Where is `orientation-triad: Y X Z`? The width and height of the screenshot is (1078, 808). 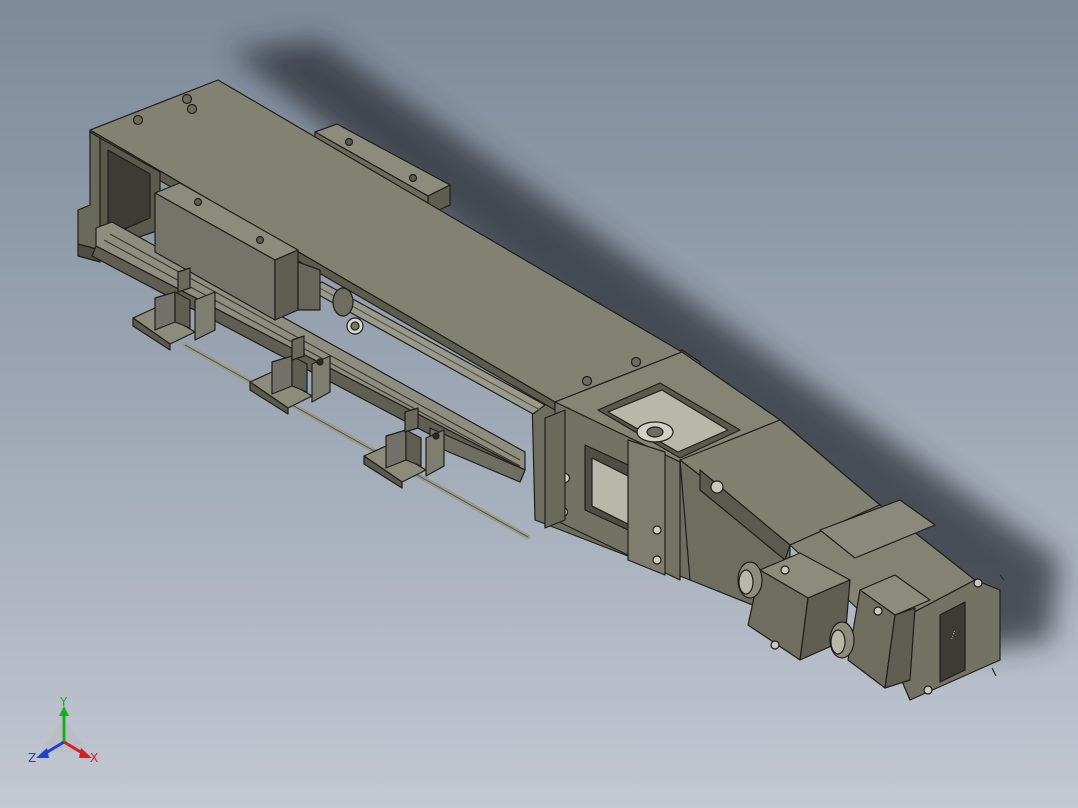 orientation-triad: Y X Z is located at coordinates (66, 732).